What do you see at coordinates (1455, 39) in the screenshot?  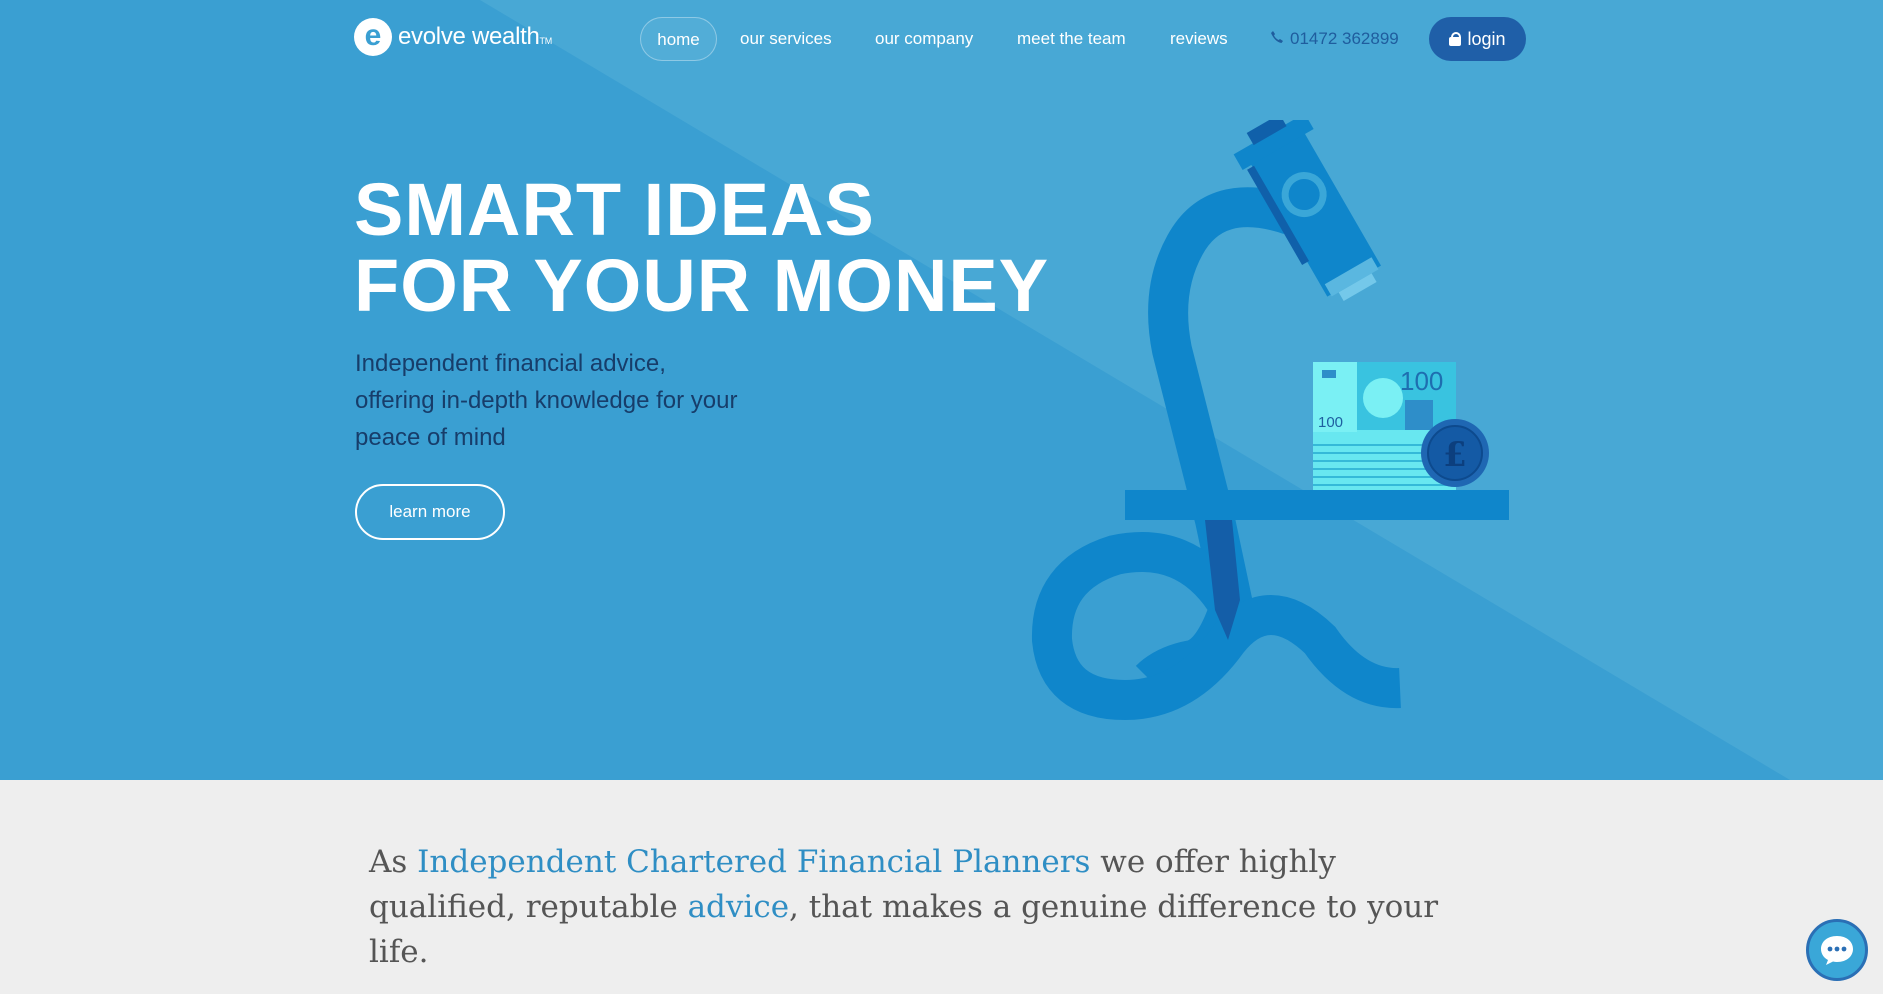 I see `lock-icon` at bounding box center [1455, 39].